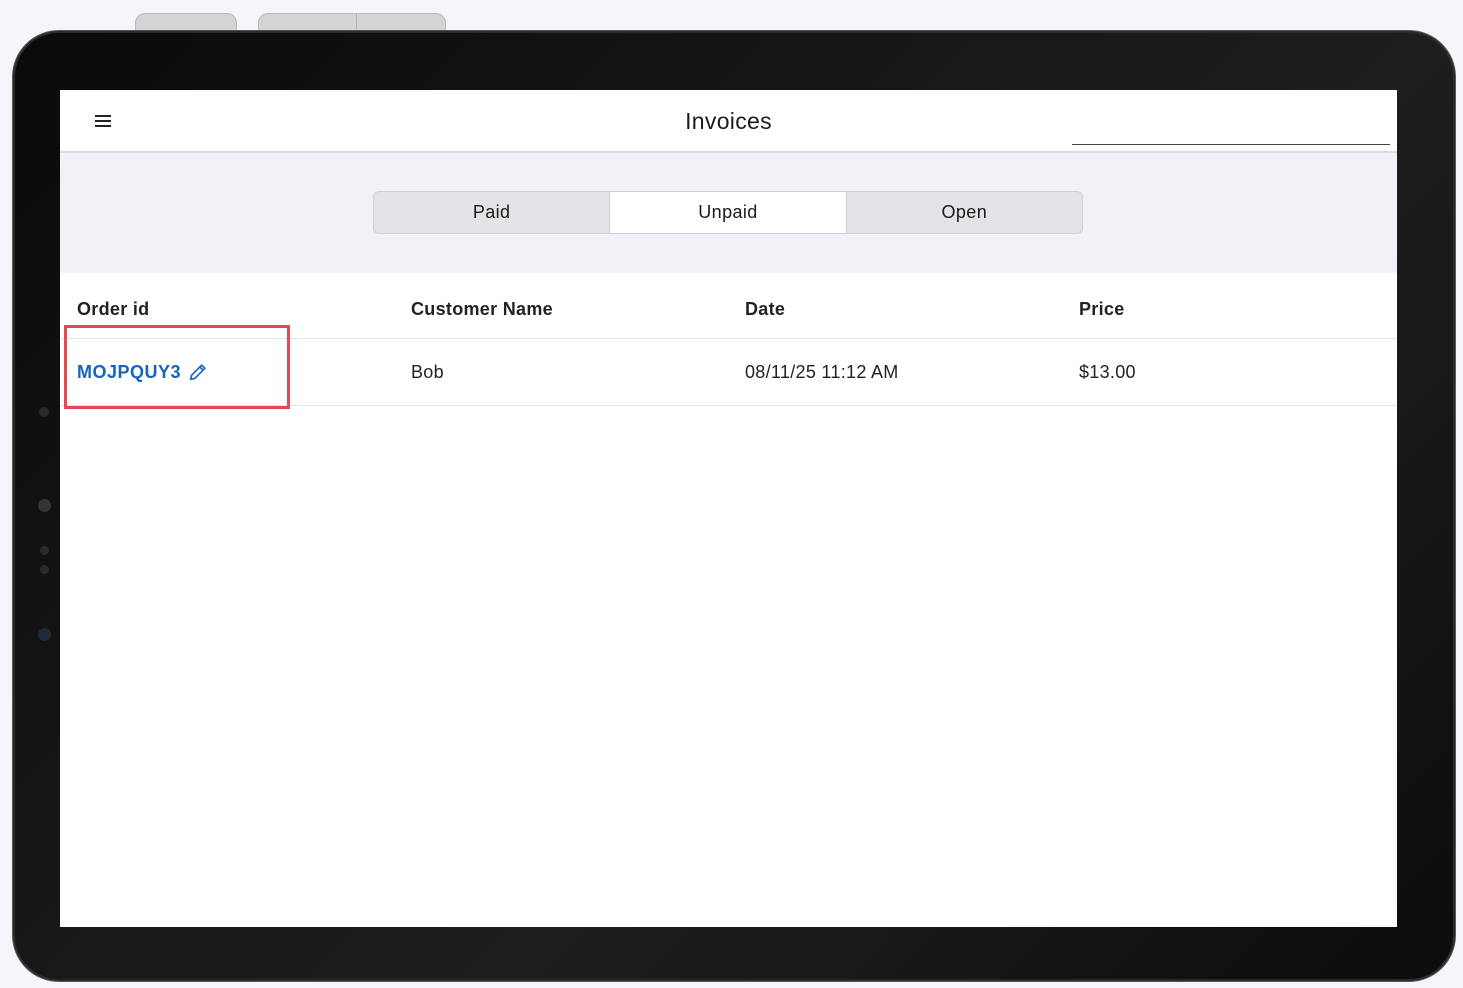 Image resolution: width=1463 pixels, height=988 pixels. I want to click on date-cell: 08/11/25 11:12 AM, so click(822, 371).